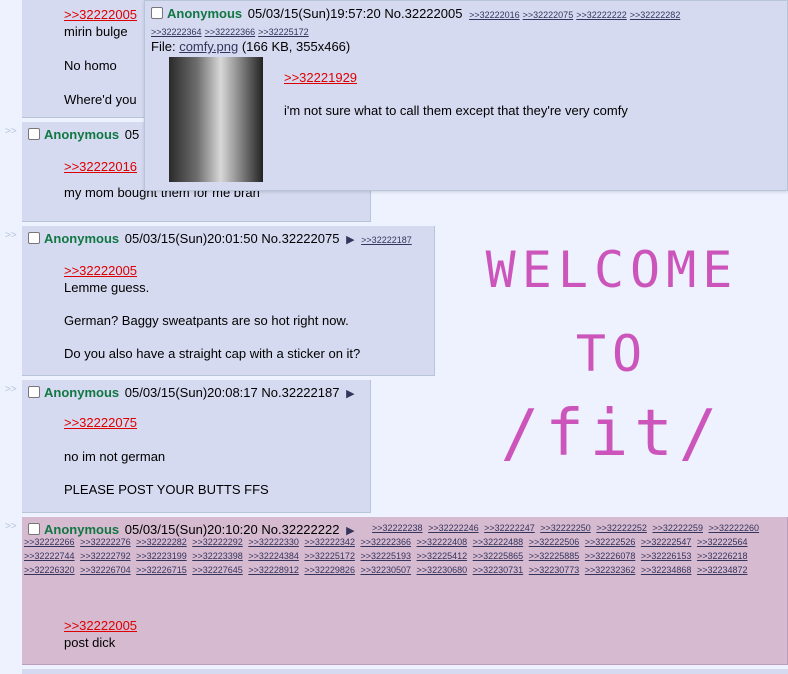  I want to click on backlink: >>32223398, so click(217, 556).